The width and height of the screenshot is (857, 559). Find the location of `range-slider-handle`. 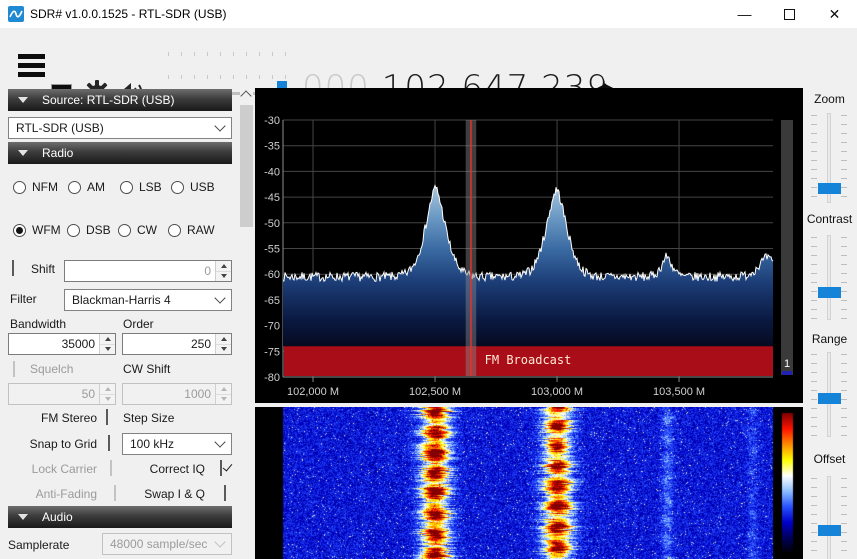

range-slider-handle is located at coordinates (829, 398).